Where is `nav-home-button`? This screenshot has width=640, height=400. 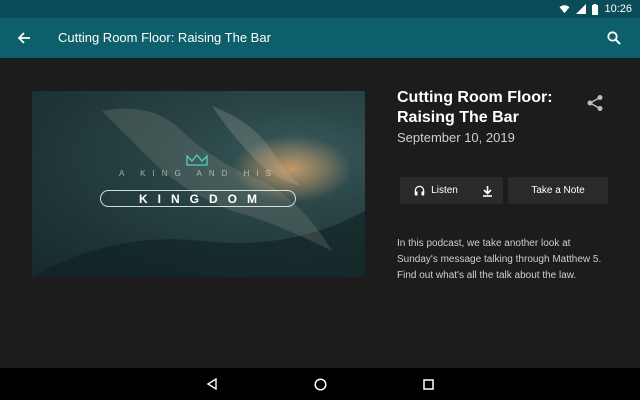
nav-home-button is located at coordinates (320, 384).